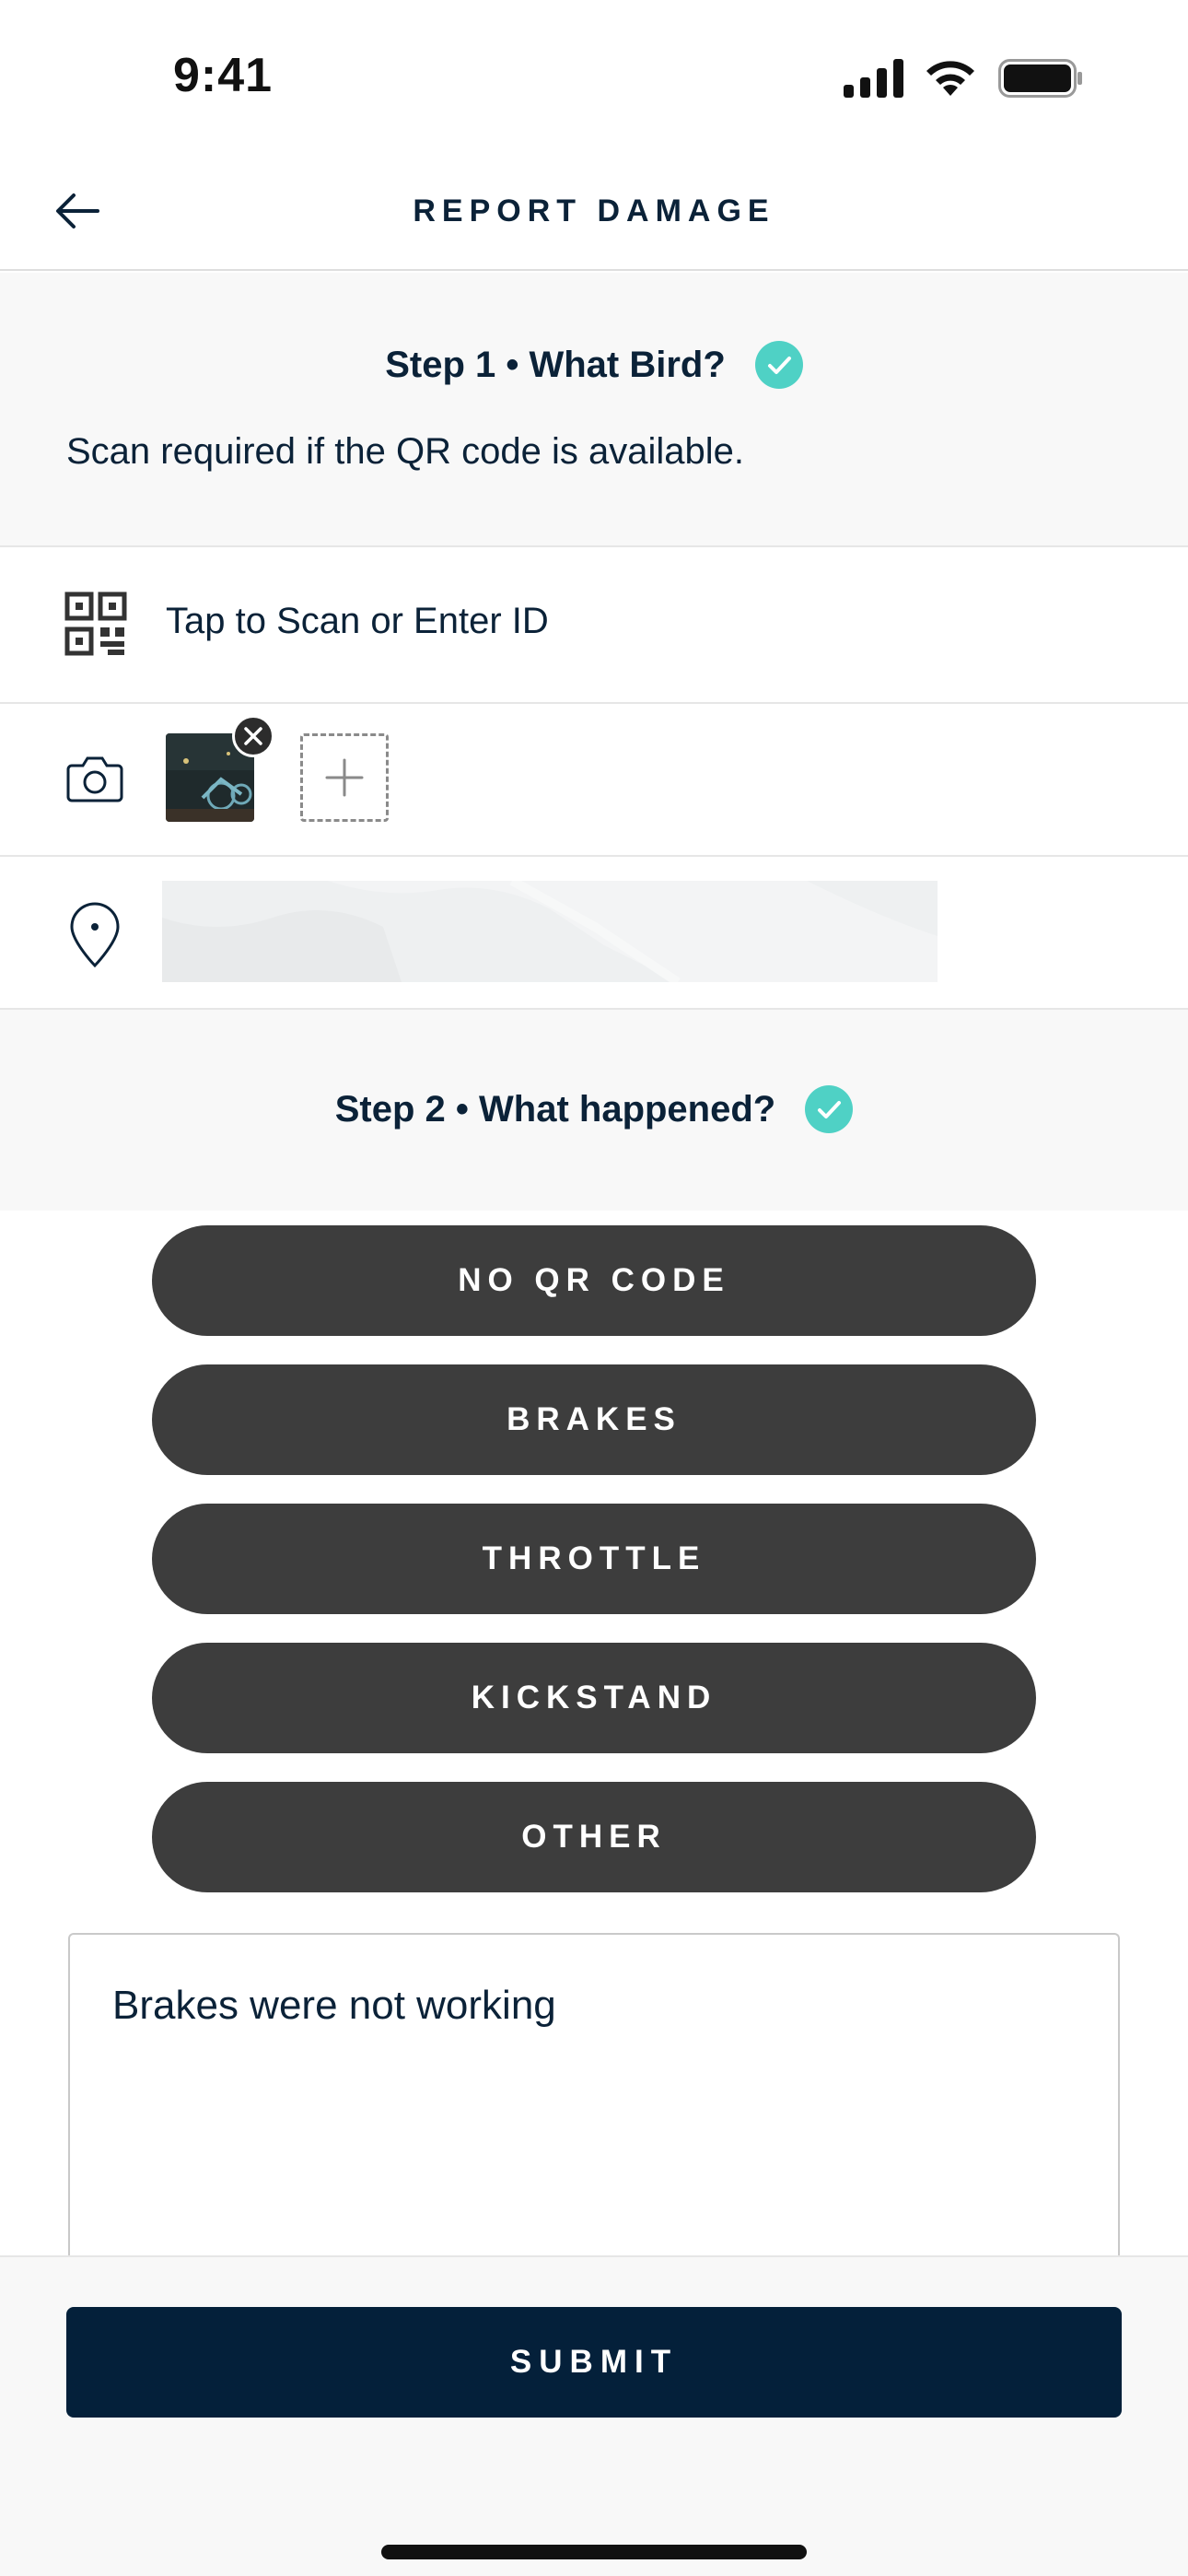 The height and width of the screenshot is (2576, 1188). What do you see at coordinates (594, 1559) in the screenshot?
I see `option-throttle-button: THROTTLE` at bounding box center [594, 1559].